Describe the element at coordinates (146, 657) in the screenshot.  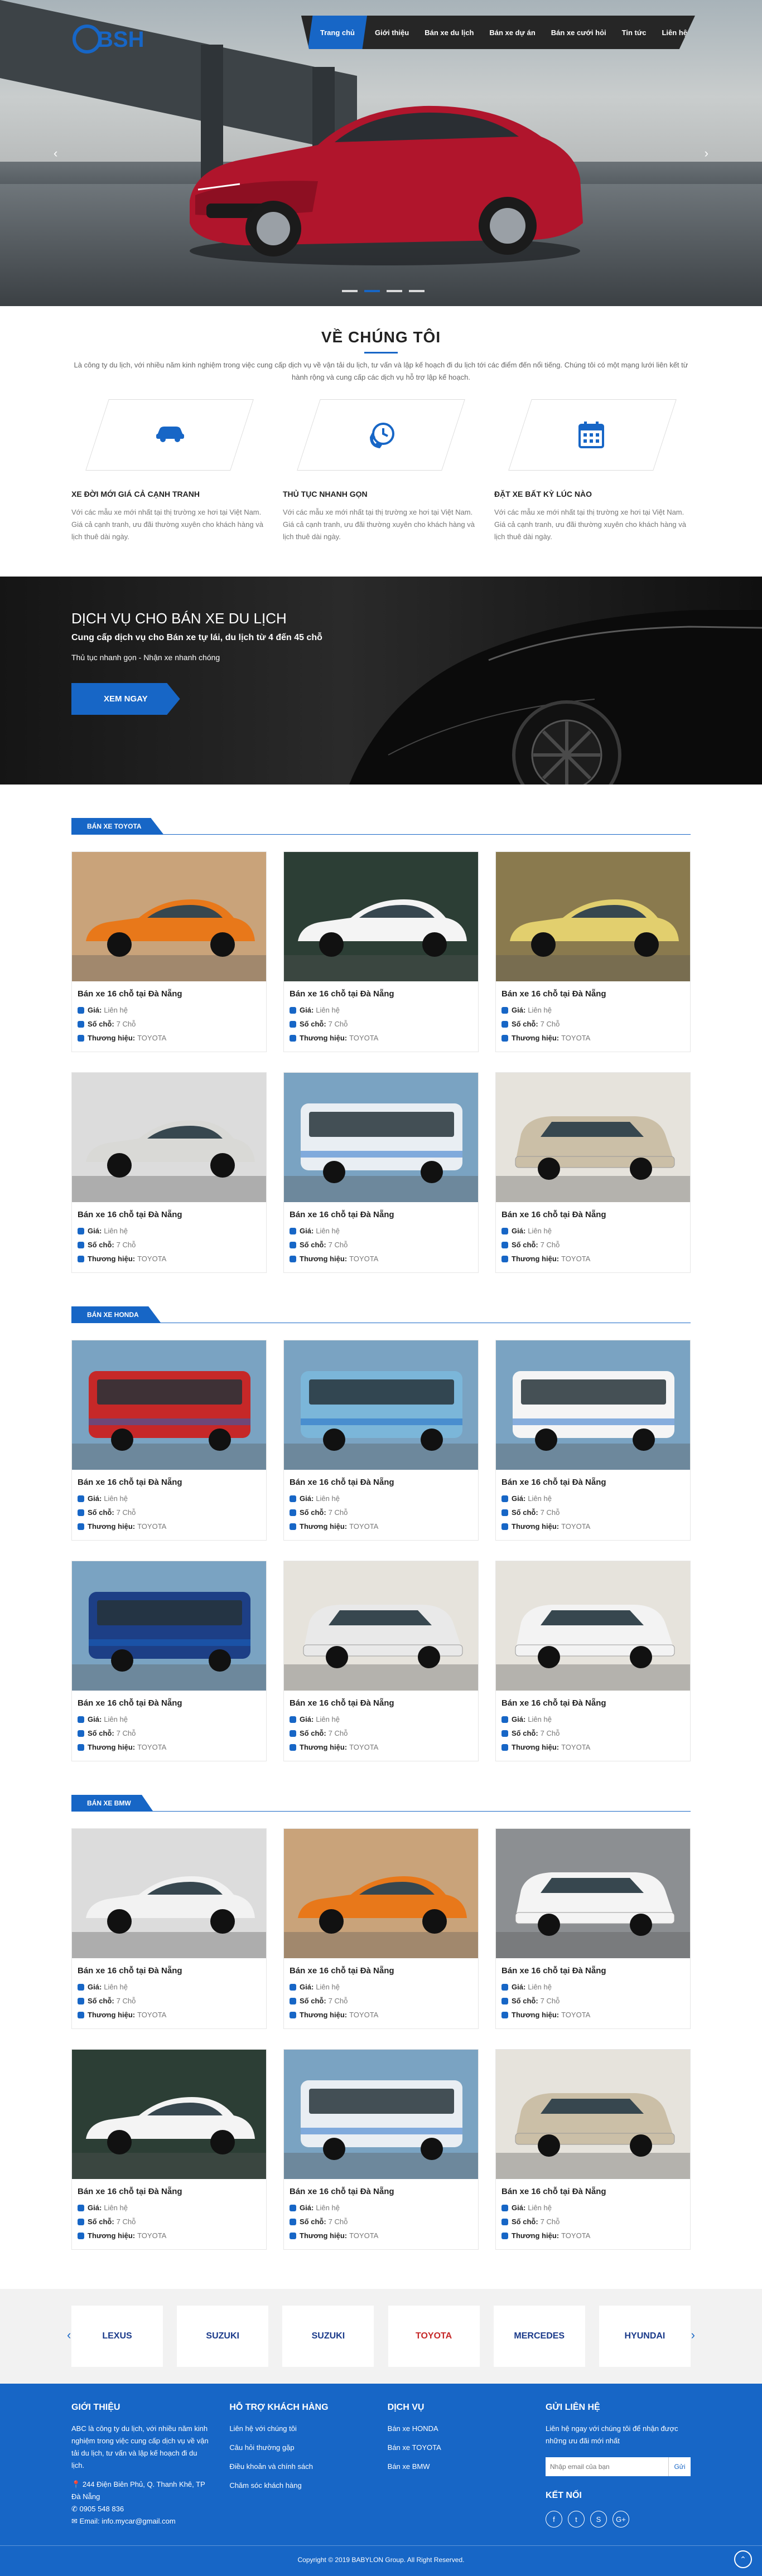
I see `service-text: Thủ tục nhanh gọn - Nhận xe nhanh chóng` at that location.